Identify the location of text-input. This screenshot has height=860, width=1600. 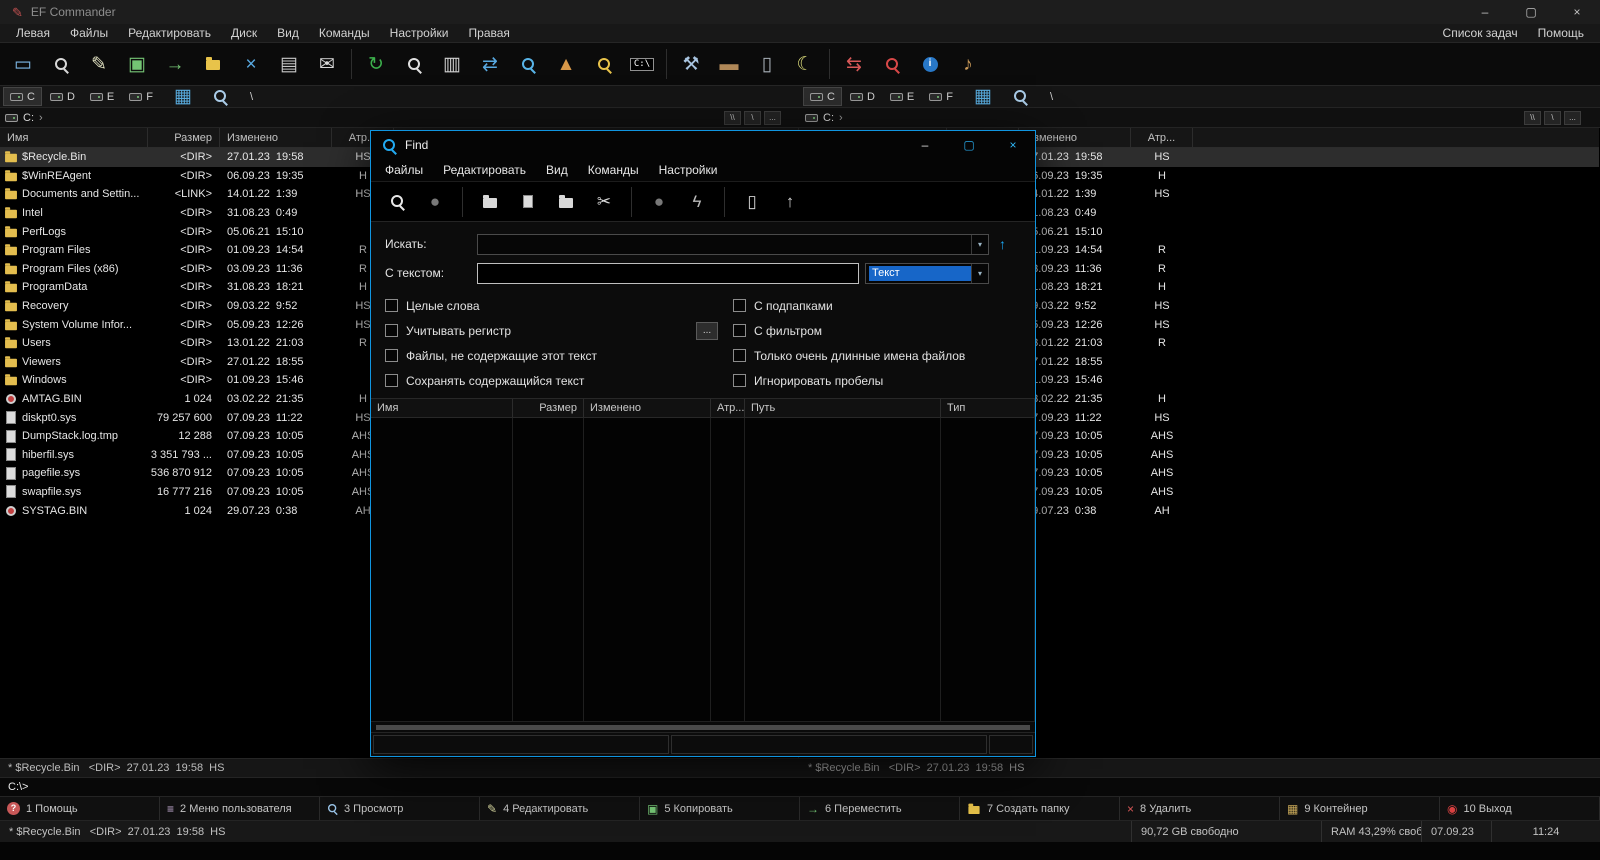
(668, 273).